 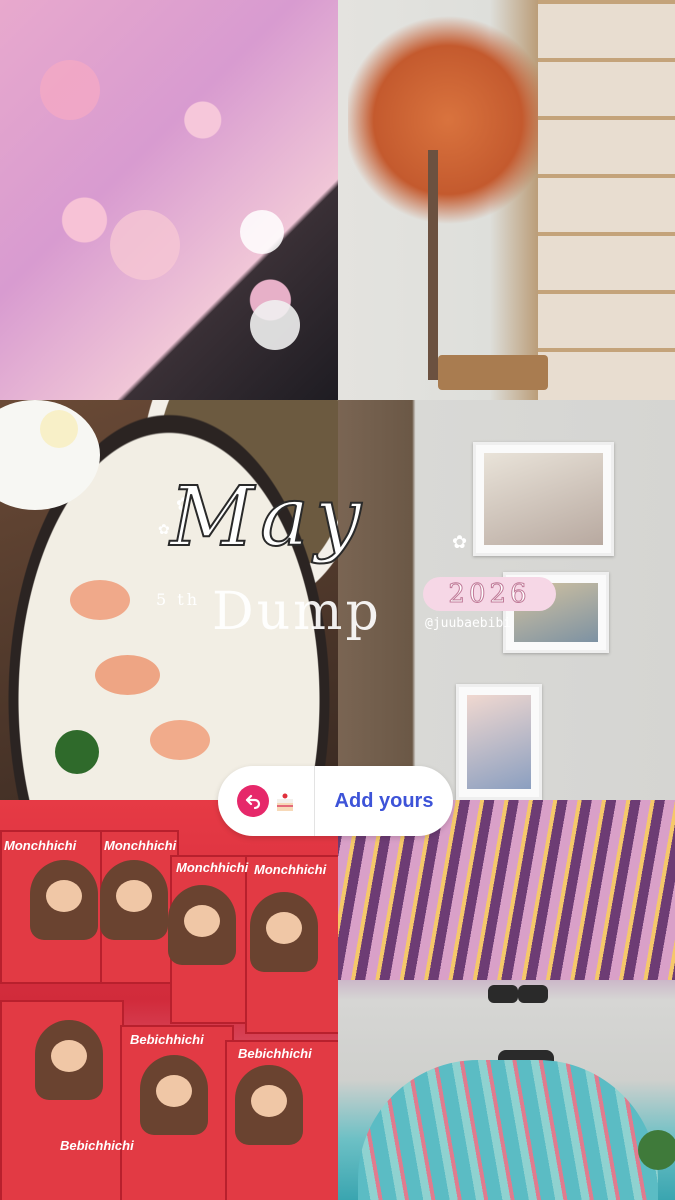 What do you see at coordinates (253, 801) in the screenshot?
I see `reply-arrow-icon` at bounding box center [253, 801].